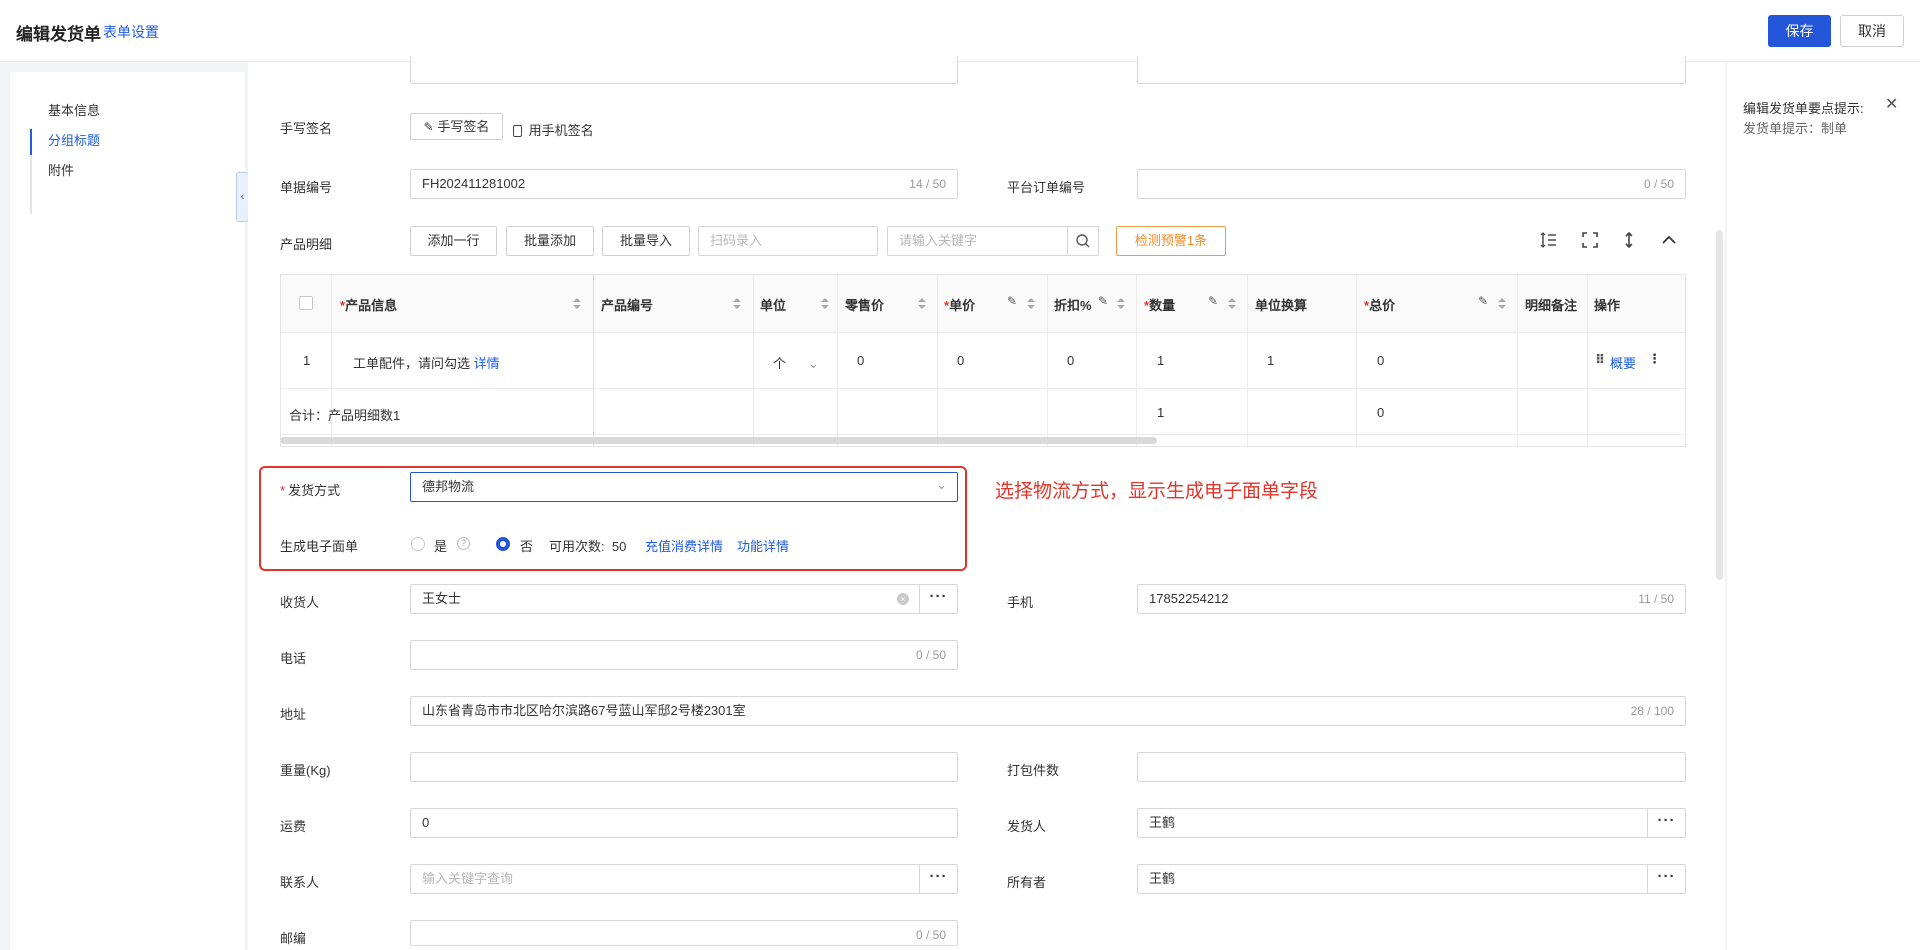 The height and width of the screenshot is (950, 1920). Describe the element at coordinates (763, 545) in the screenshot. I see `feature-detail-link: 功能详情` at that location.